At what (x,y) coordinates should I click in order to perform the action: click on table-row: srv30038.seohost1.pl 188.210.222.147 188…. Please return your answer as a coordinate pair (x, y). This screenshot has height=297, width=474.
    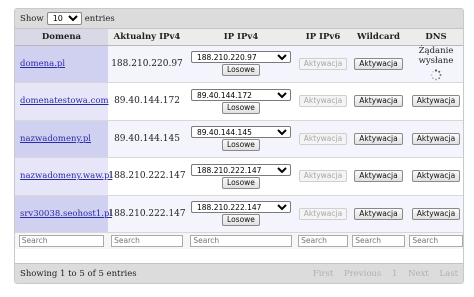
    Looking at the image, I should click on (239, 214).